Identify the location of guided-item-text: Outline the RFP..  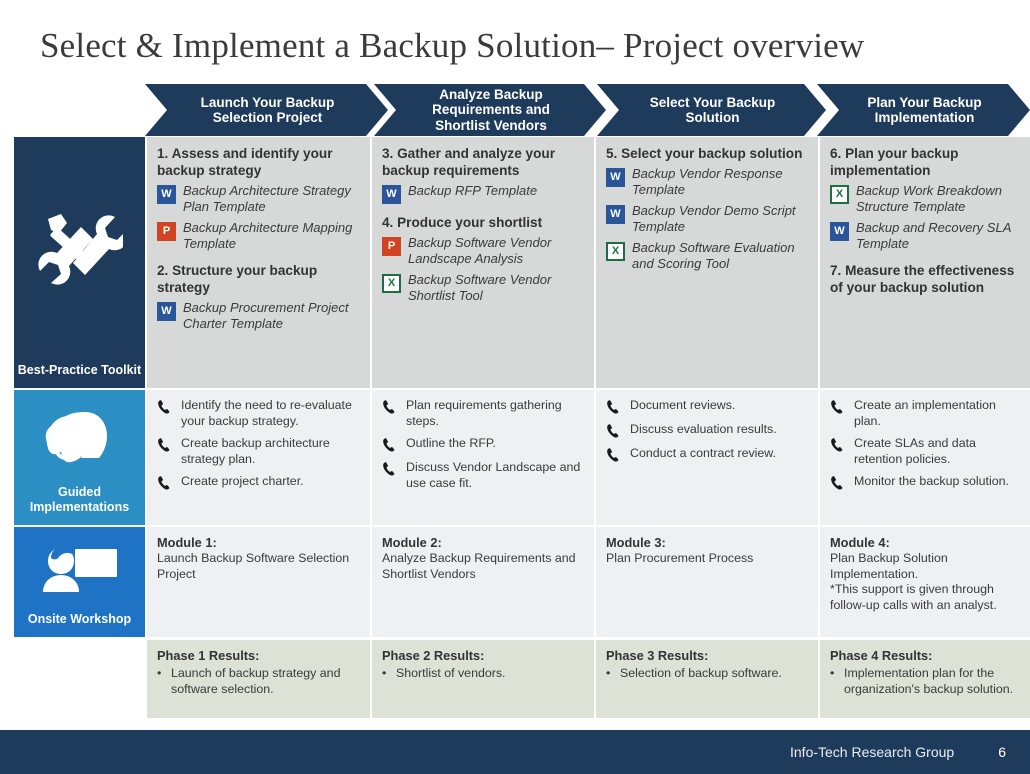
(451, 443).